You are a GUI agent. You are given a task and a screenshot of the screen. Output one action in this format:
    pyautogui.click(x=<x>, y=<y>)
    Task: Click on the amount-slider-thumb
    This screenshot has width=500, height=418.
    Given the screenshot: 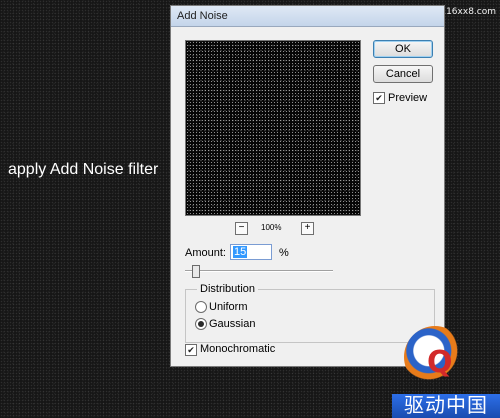 What is the action you would take?
    pyautogui.click(x=196, y=271)
    